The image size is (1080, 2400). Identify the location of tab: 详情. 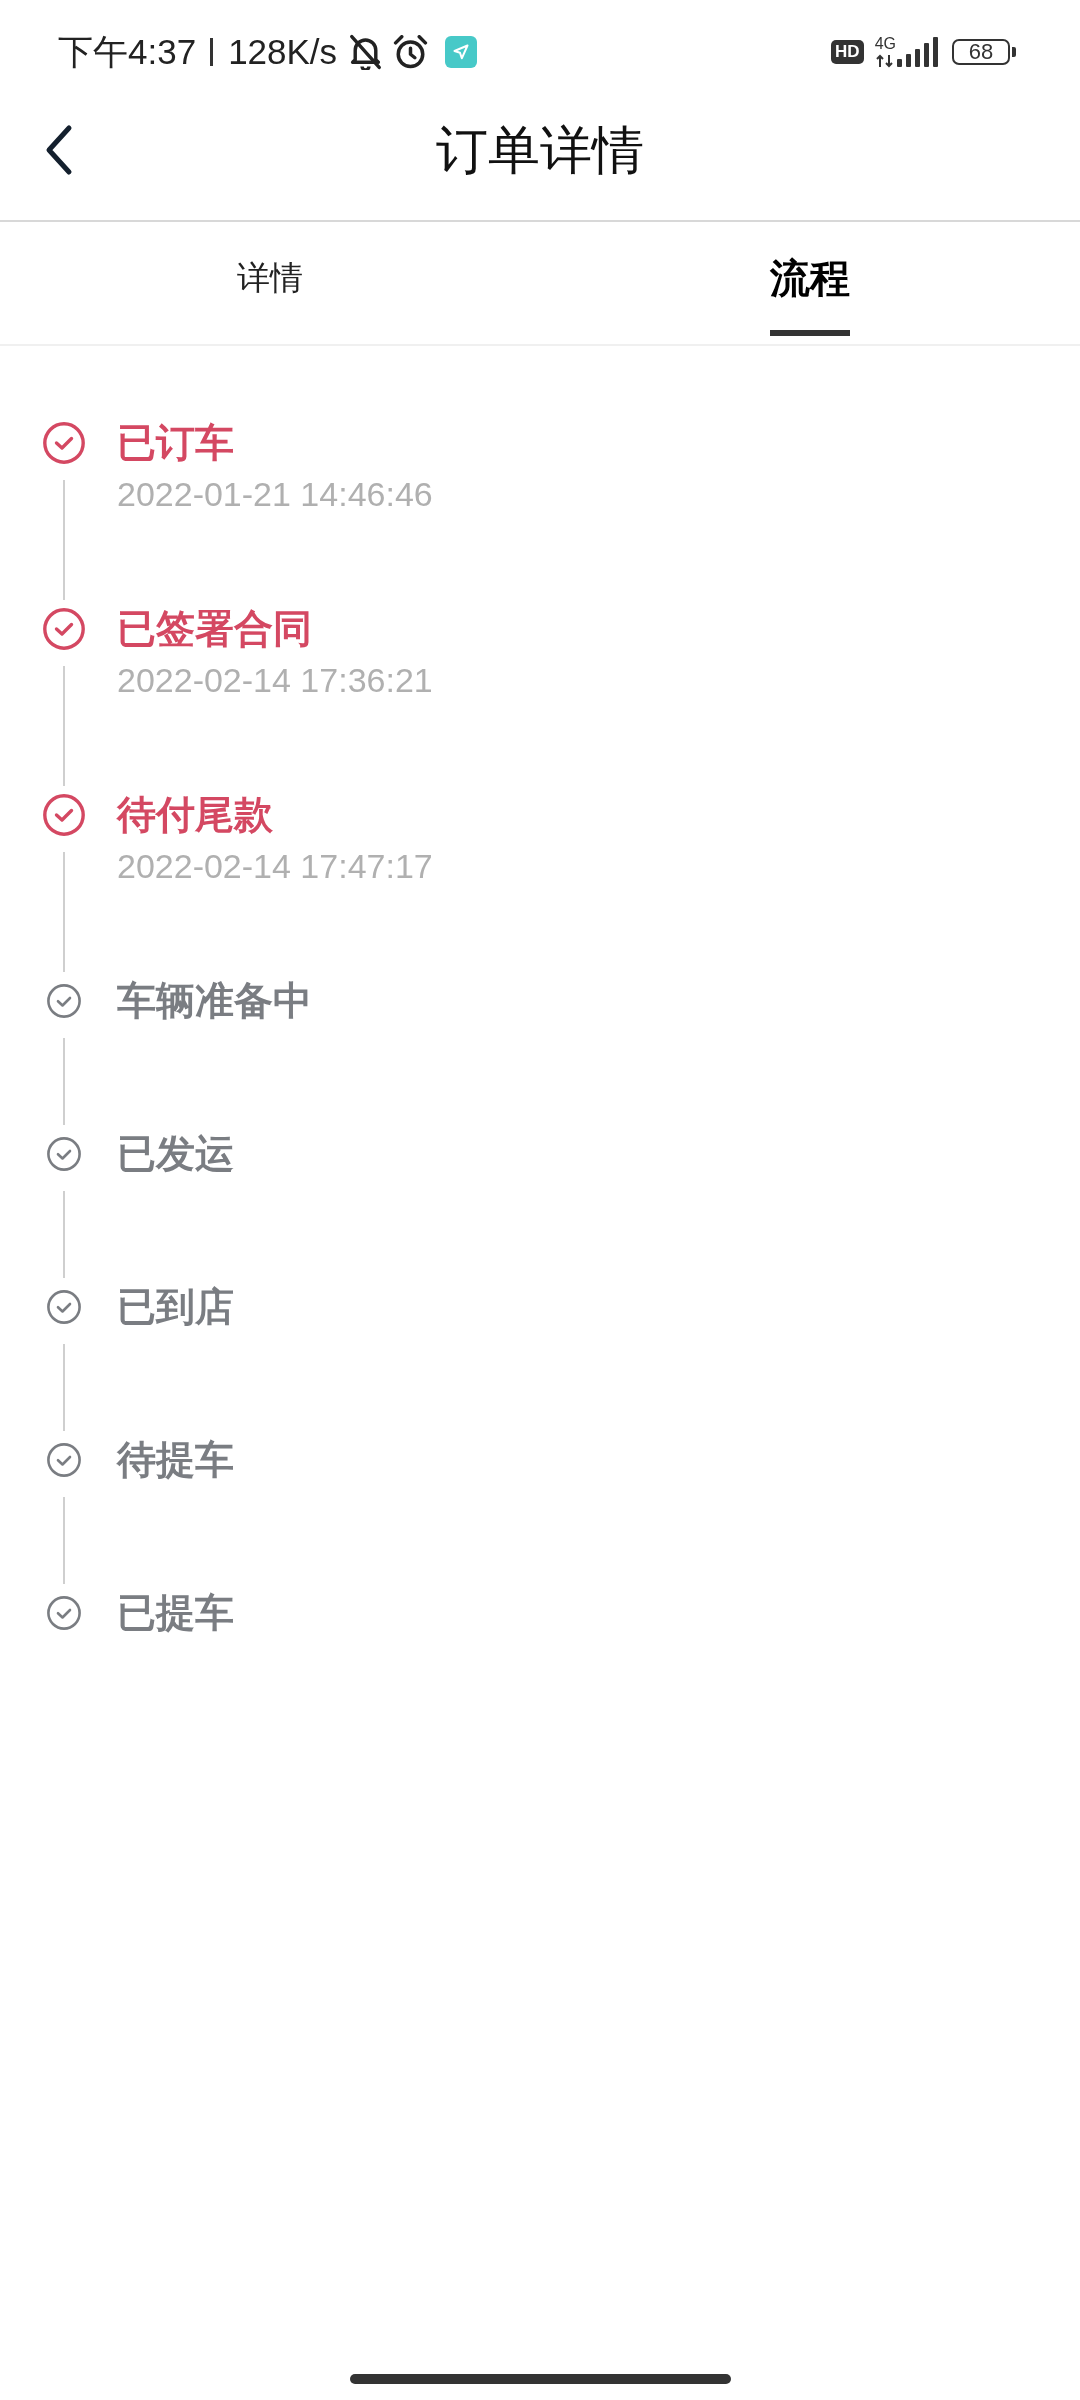
(270, 296).